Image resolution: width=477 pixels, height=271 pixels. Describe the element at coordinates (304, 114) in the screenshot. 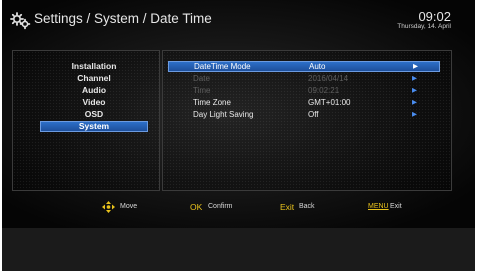

I see `setting-row-day-light-saving: Day Light Saving Off ▶` at that location.